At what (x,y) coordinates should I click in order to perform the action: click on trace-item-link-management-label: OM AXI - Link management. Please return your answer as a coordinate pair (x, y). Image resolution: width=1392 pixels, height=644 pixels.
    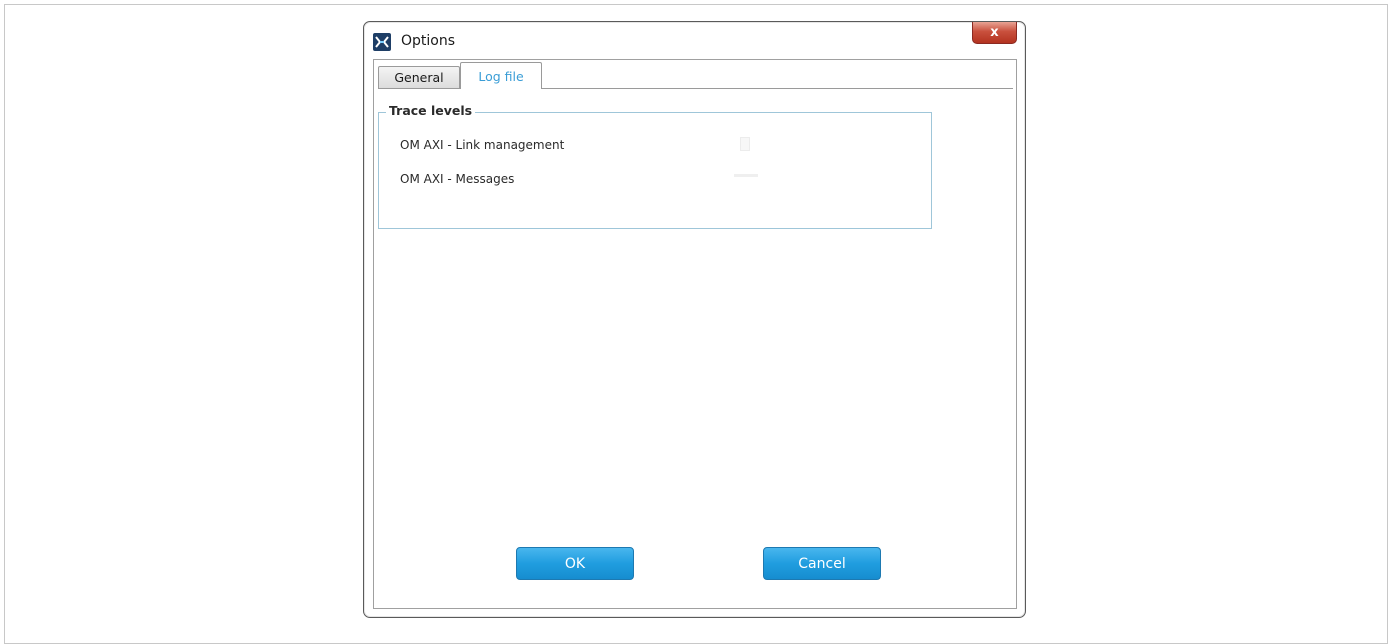
    Looking at the image, I should click on (482, 145).